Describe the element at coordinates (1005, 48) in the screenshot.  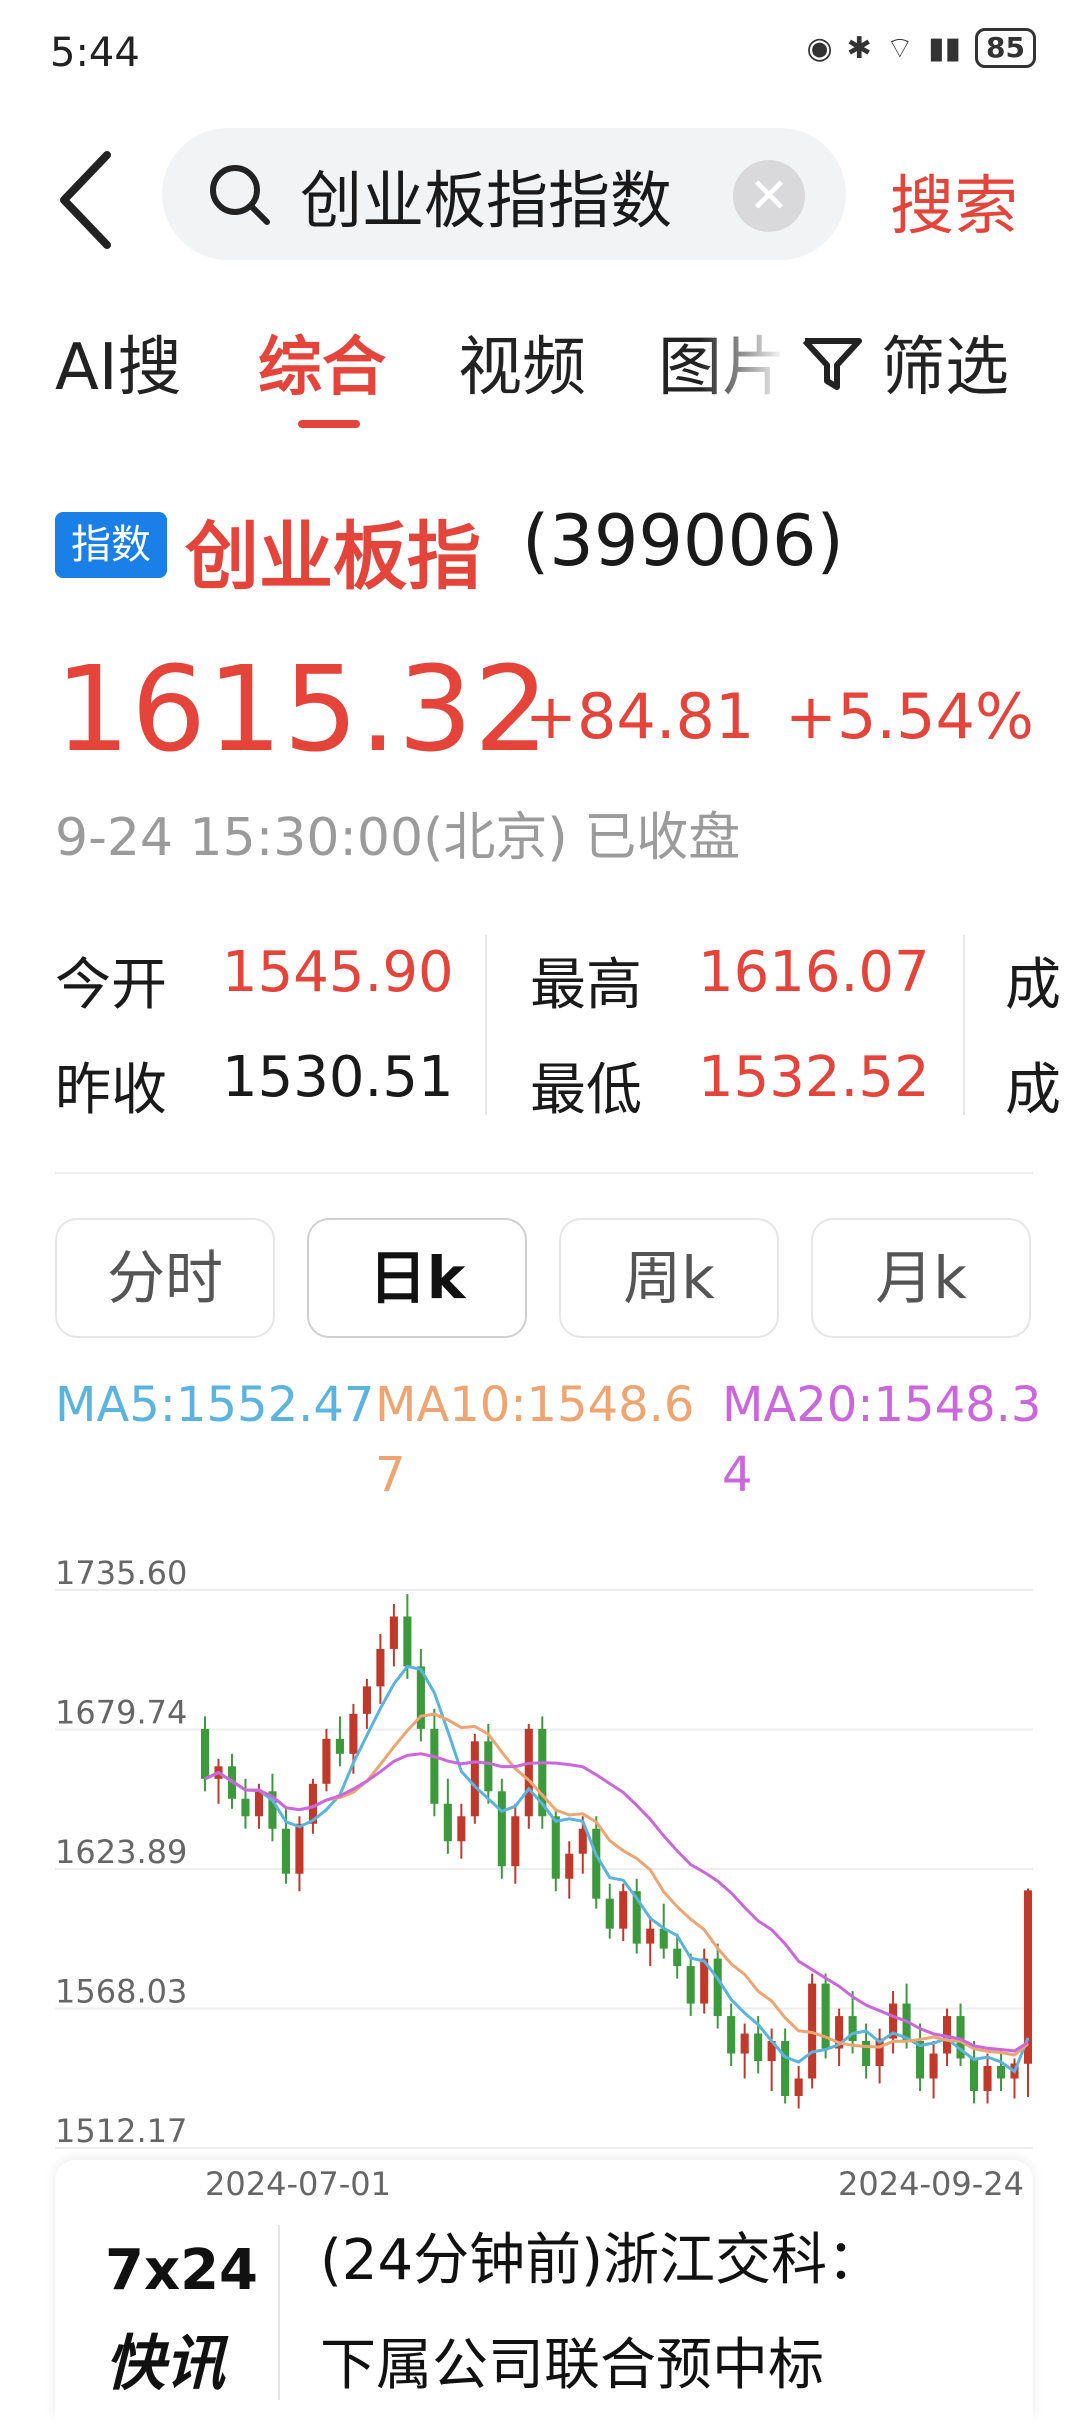
I see `battery-icon: 85` at that location.